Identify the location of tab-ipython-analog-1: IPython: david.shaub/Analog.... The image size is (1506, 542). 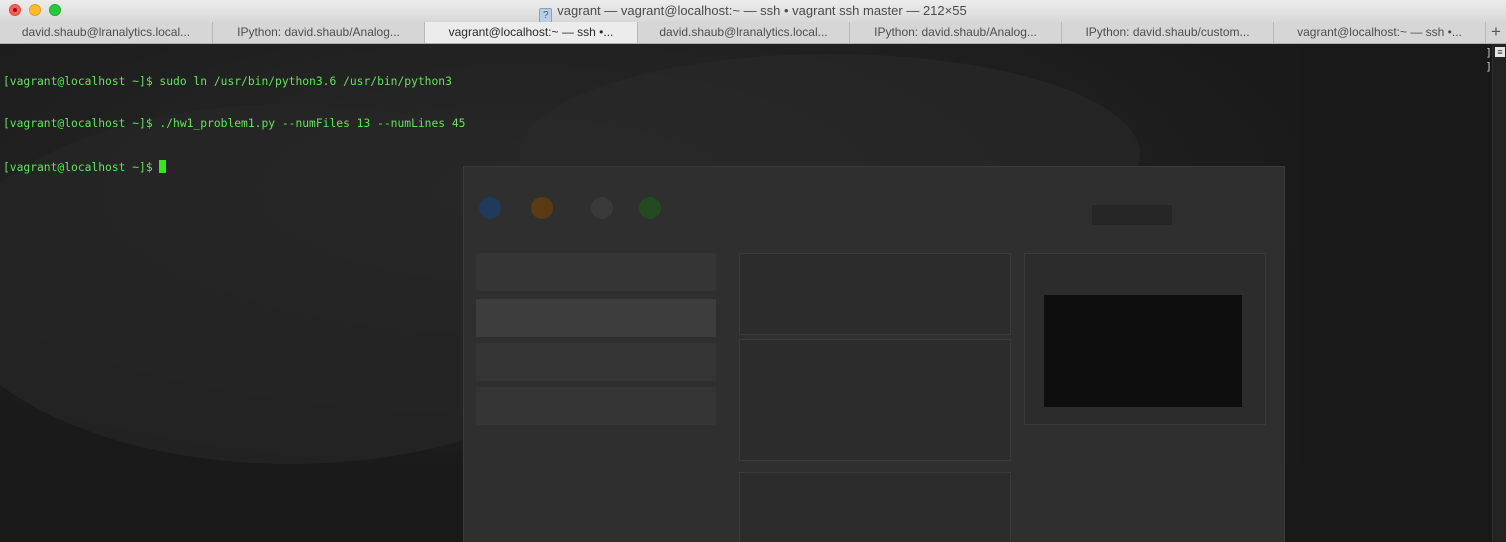
(319, 32).